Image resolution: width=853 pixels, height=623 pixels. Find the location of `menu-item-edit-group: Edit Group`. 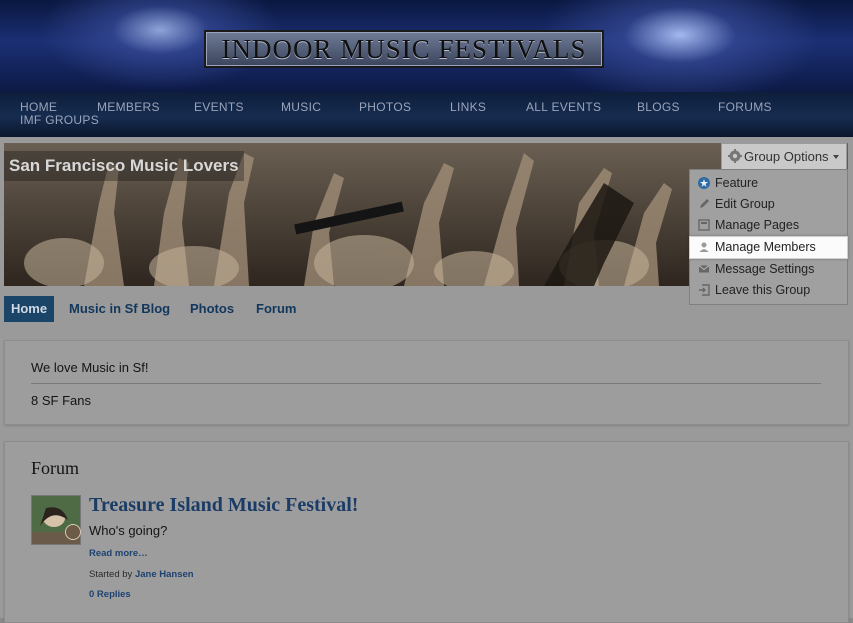

menu-item-edit-group: Edit Group is located at coordinates (768, 204).